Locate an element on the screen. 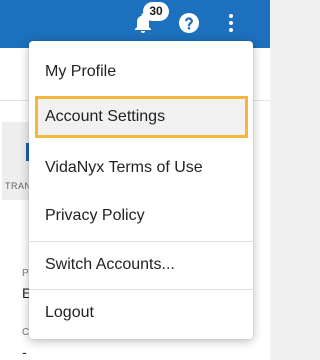 The image size is (320, 360). menu-item-my-profile: My Profile is located at coordinates (141, 72).